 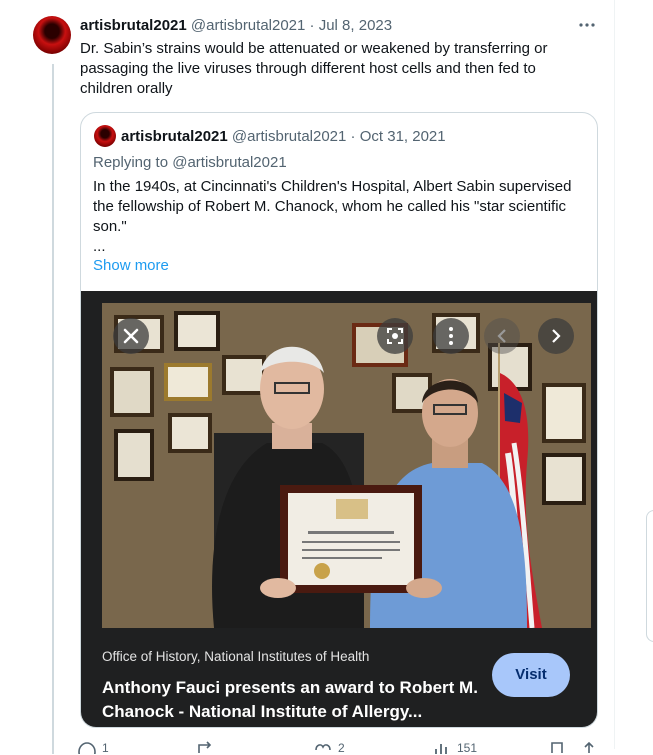 I want to click on close-icon, so click(x=131, y=336).